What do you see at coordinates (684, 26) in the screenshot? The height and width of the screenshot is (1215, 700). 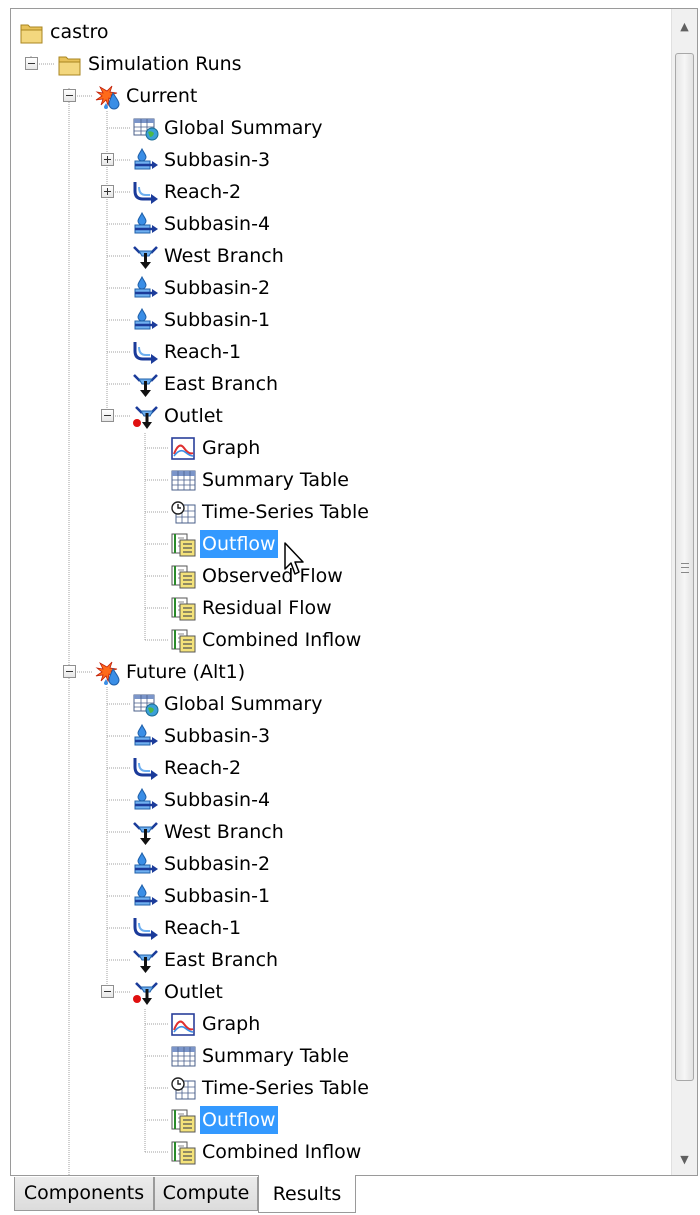 I see `scroll-up-arrow-icon: ▲` at bounding box center [684, 26].